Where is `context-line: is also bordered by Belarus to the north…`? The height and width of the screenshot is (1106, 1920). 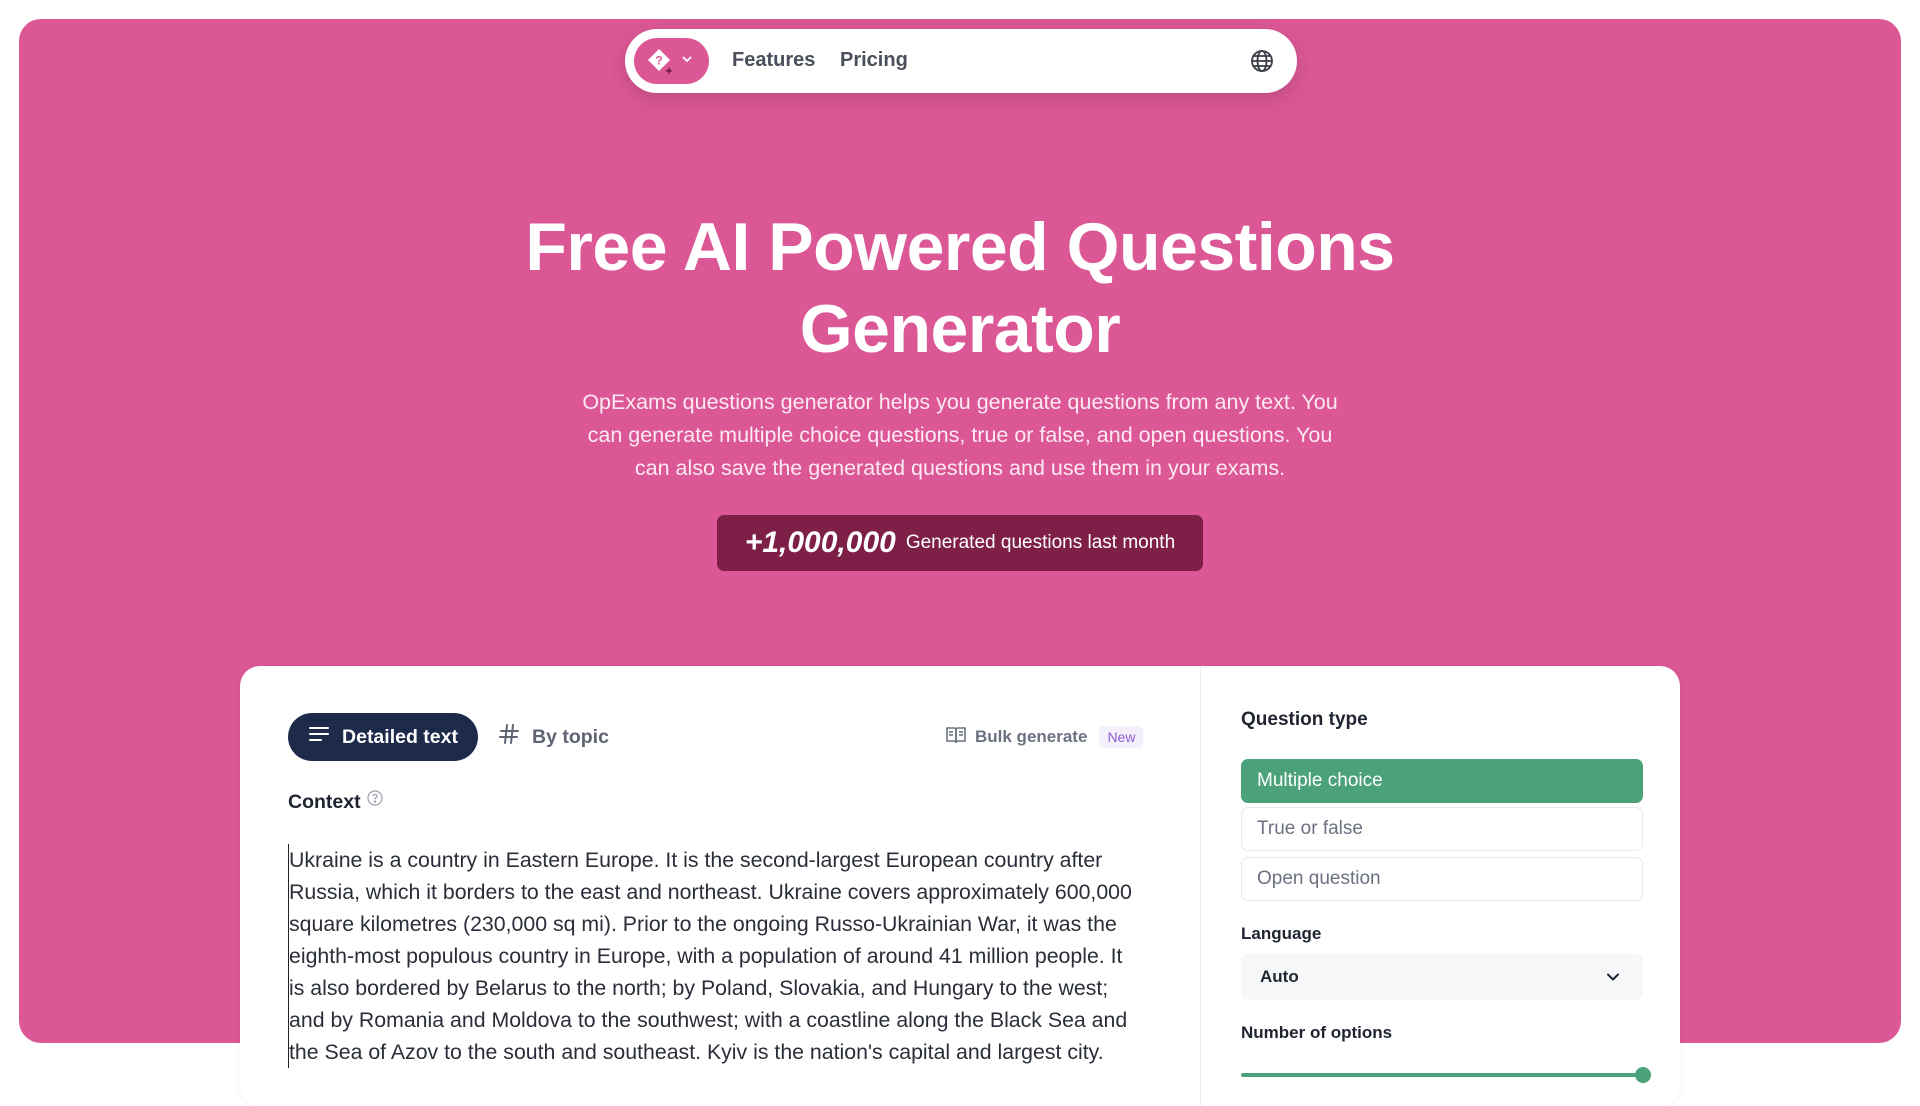 context-line: is also bordered by Belarus to the north… is located at coordinates (699, 988).